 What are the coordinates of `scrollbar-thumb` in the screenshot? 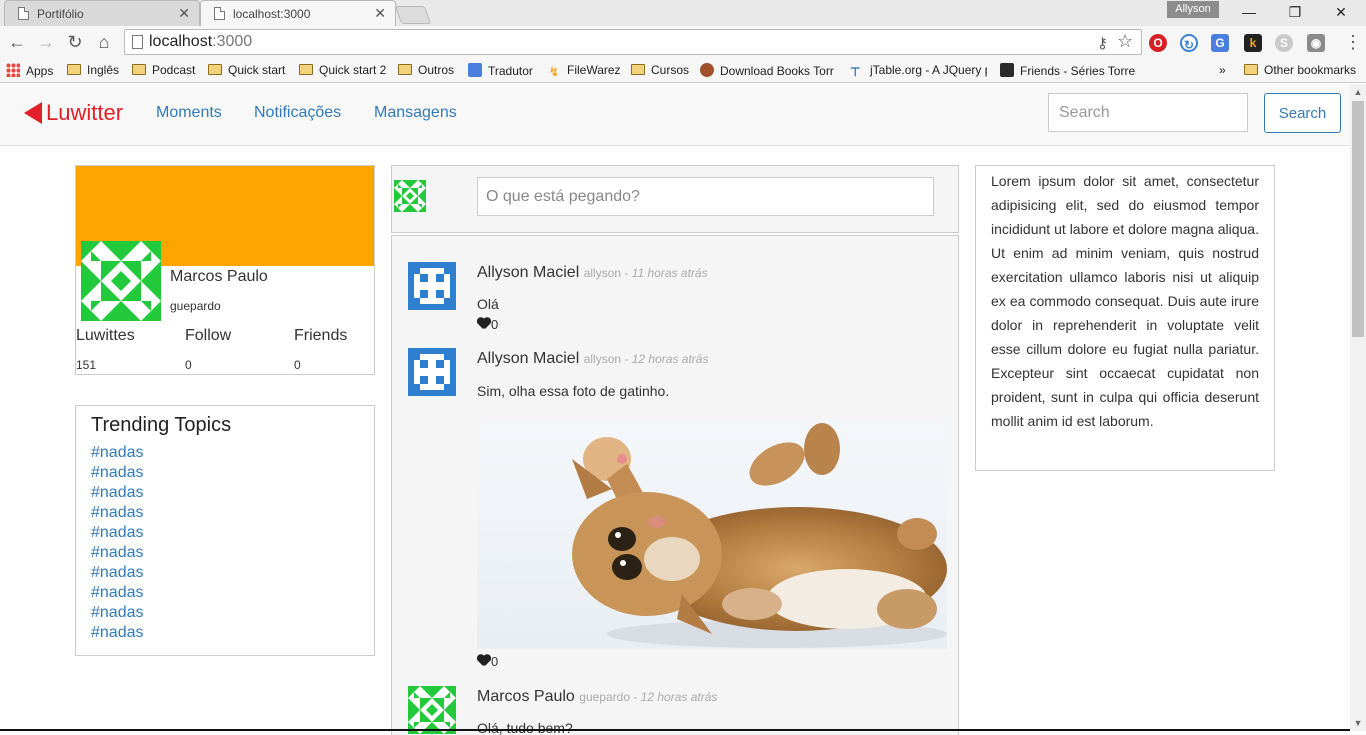 It's located at (1358, 219).